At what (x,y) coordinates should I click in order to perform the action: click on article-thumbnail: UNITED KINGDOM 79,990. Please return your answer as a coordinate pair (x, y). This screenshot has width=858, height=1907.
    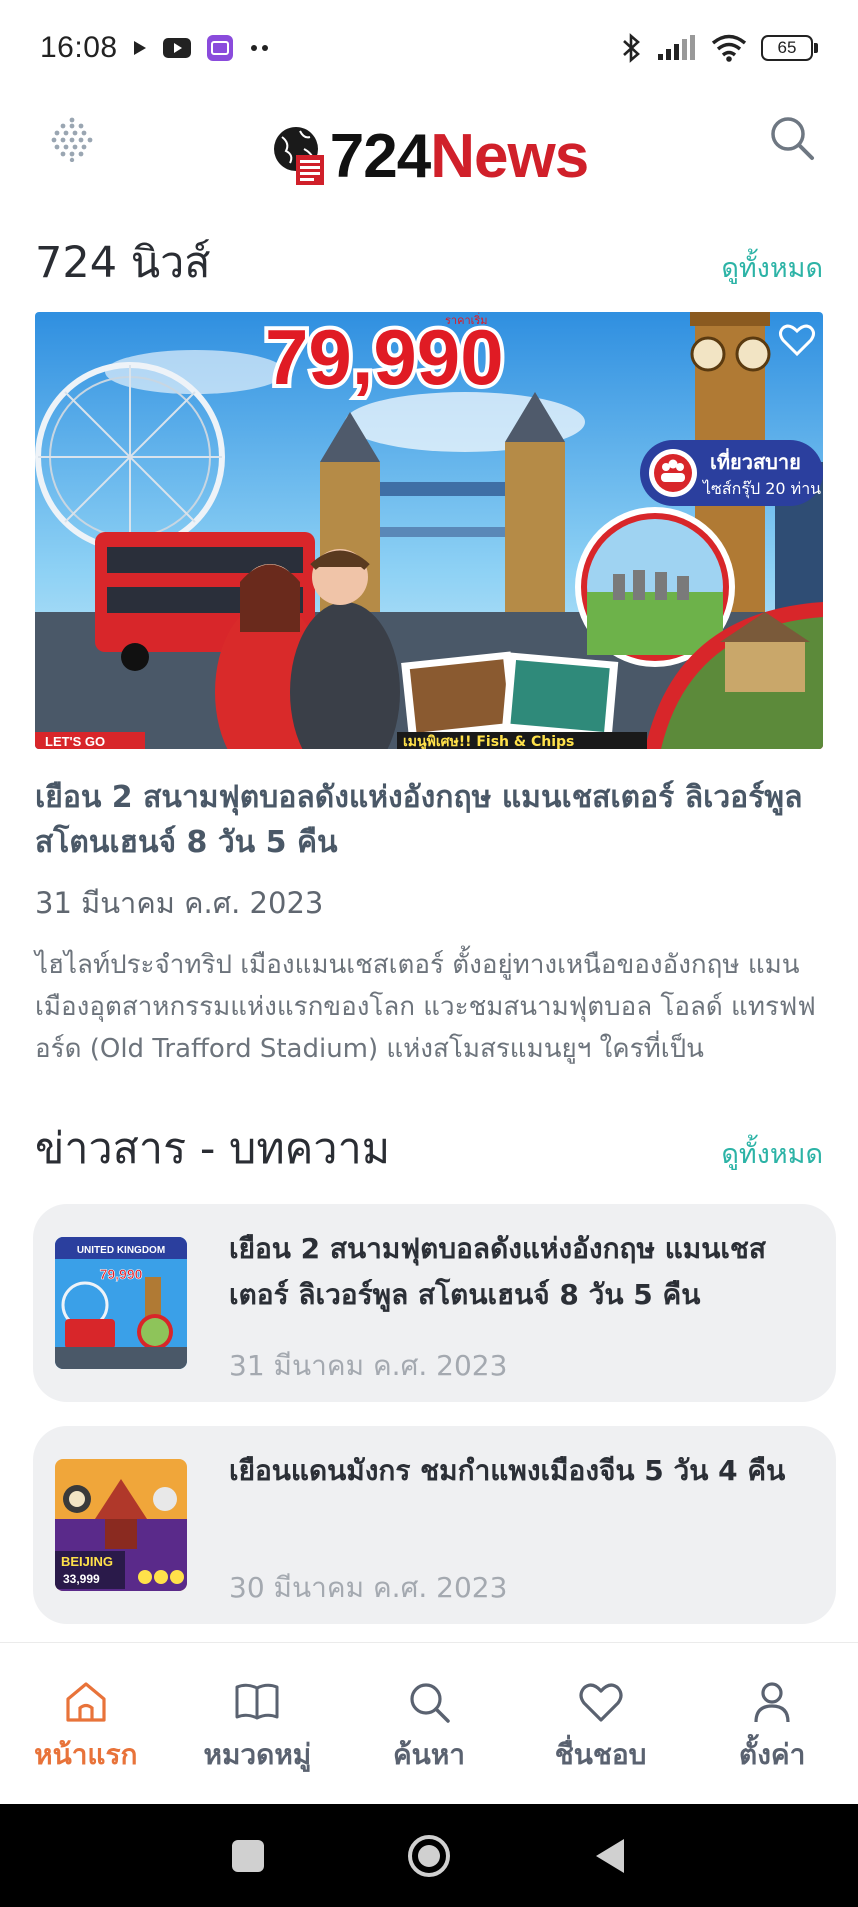
    Looking at the image, I should click on (121, 1303).